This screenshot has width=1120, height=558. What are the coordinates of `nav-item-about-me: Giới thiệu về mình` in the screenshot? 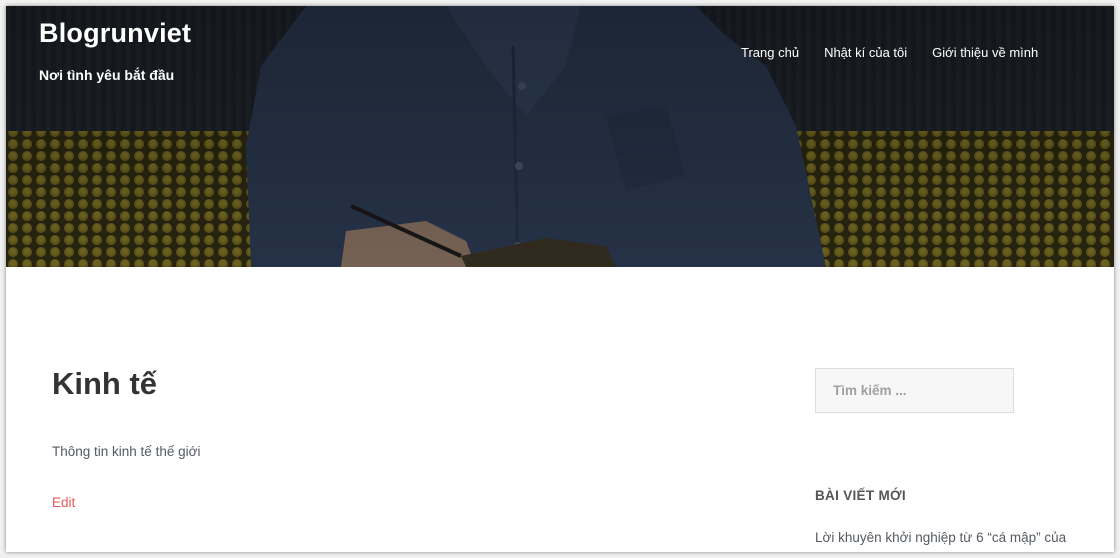 It's located at (985, 54).